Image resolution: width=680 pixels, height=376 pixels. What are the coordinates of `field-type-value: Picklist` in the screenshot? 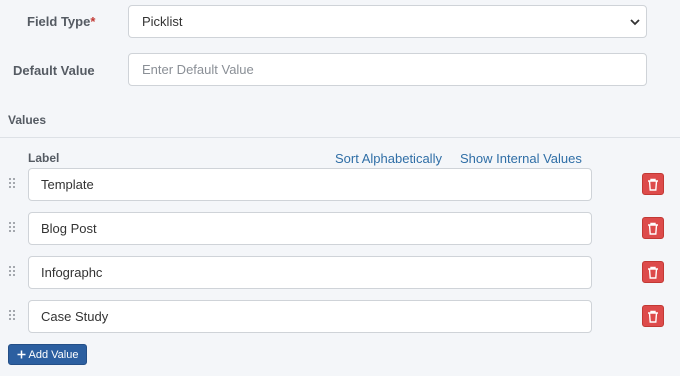 It's located at (162, 21).